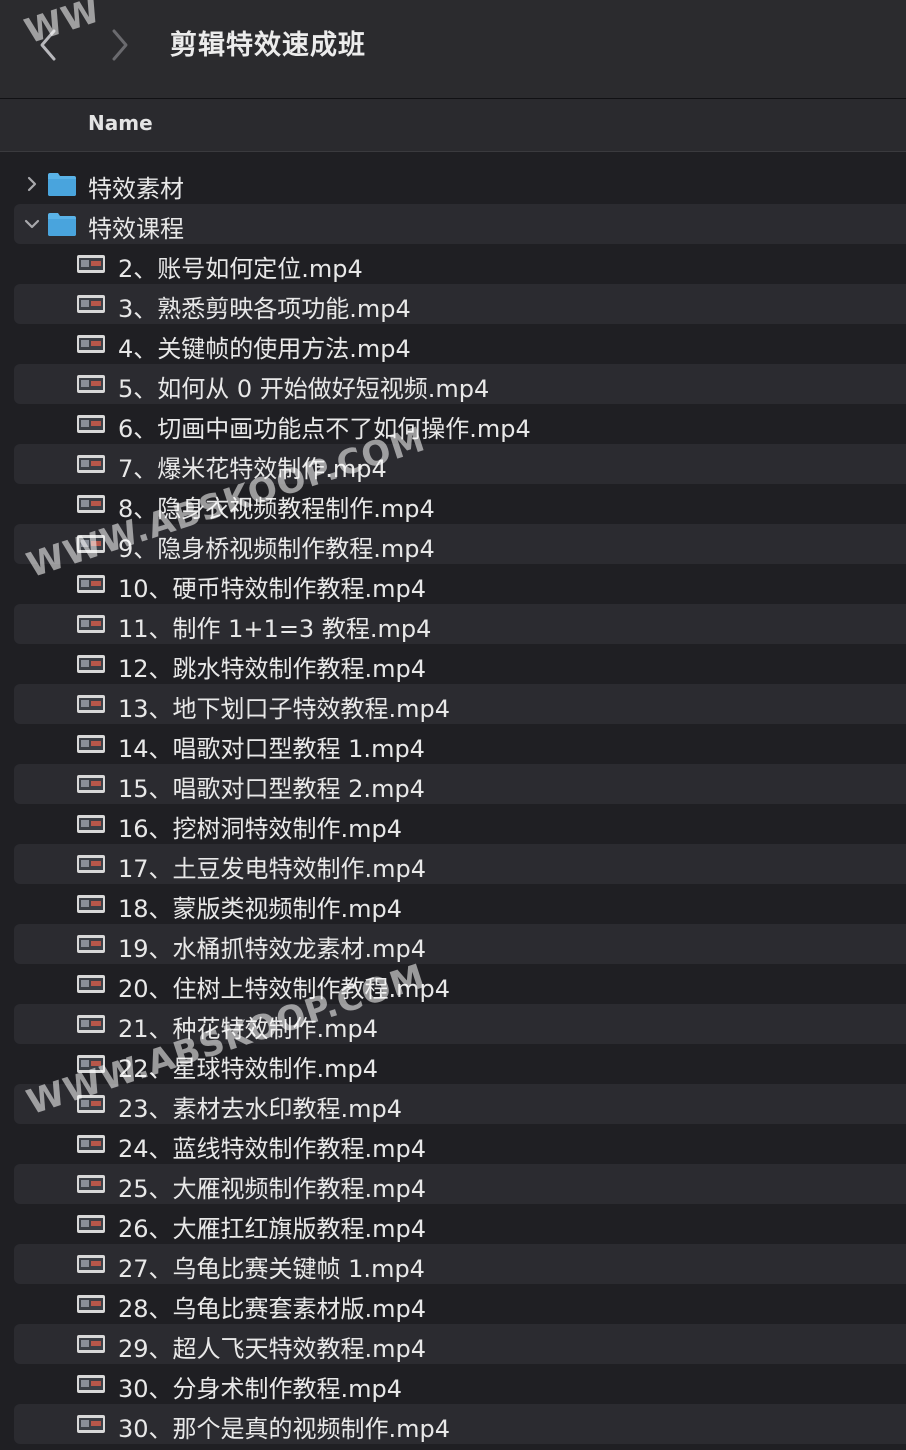  I want to click on file-row: 15、唱歌对口型教程 2.mp4, so click(453, 784).